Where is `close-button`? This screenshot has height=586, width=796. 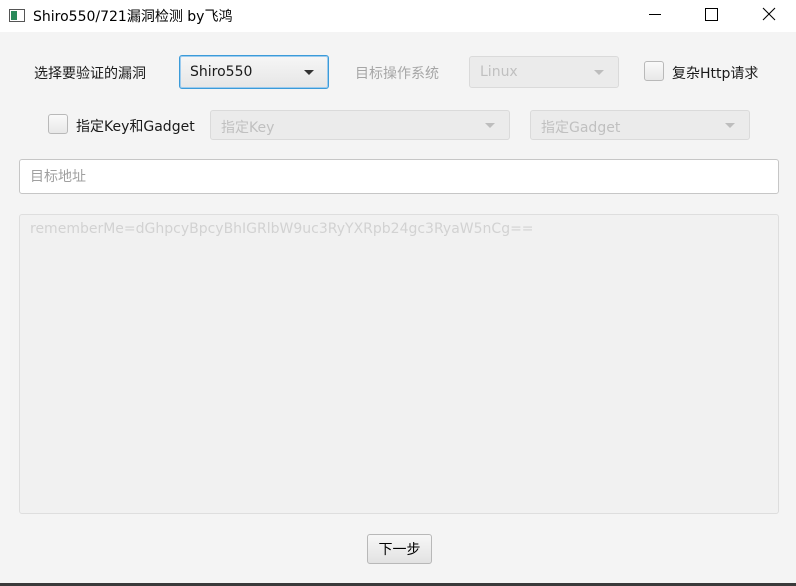
close-button is located at coordinates (769, 16).